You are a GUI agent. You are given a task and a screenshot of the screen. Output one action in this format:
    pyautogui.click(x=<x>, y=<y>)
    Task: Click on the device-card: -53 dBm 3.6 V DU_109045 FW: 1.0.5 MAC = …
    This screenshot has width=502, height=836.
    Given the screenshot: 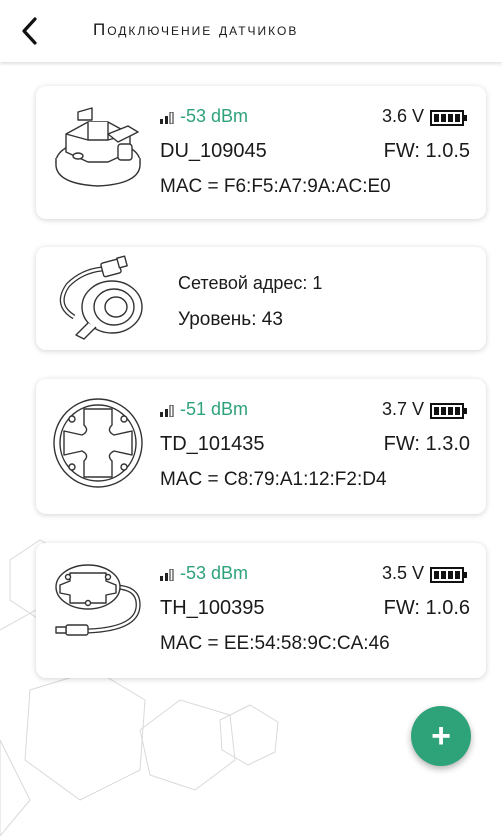 What is the action you would take?
    pyautogui.click(x=261, y=152)
    